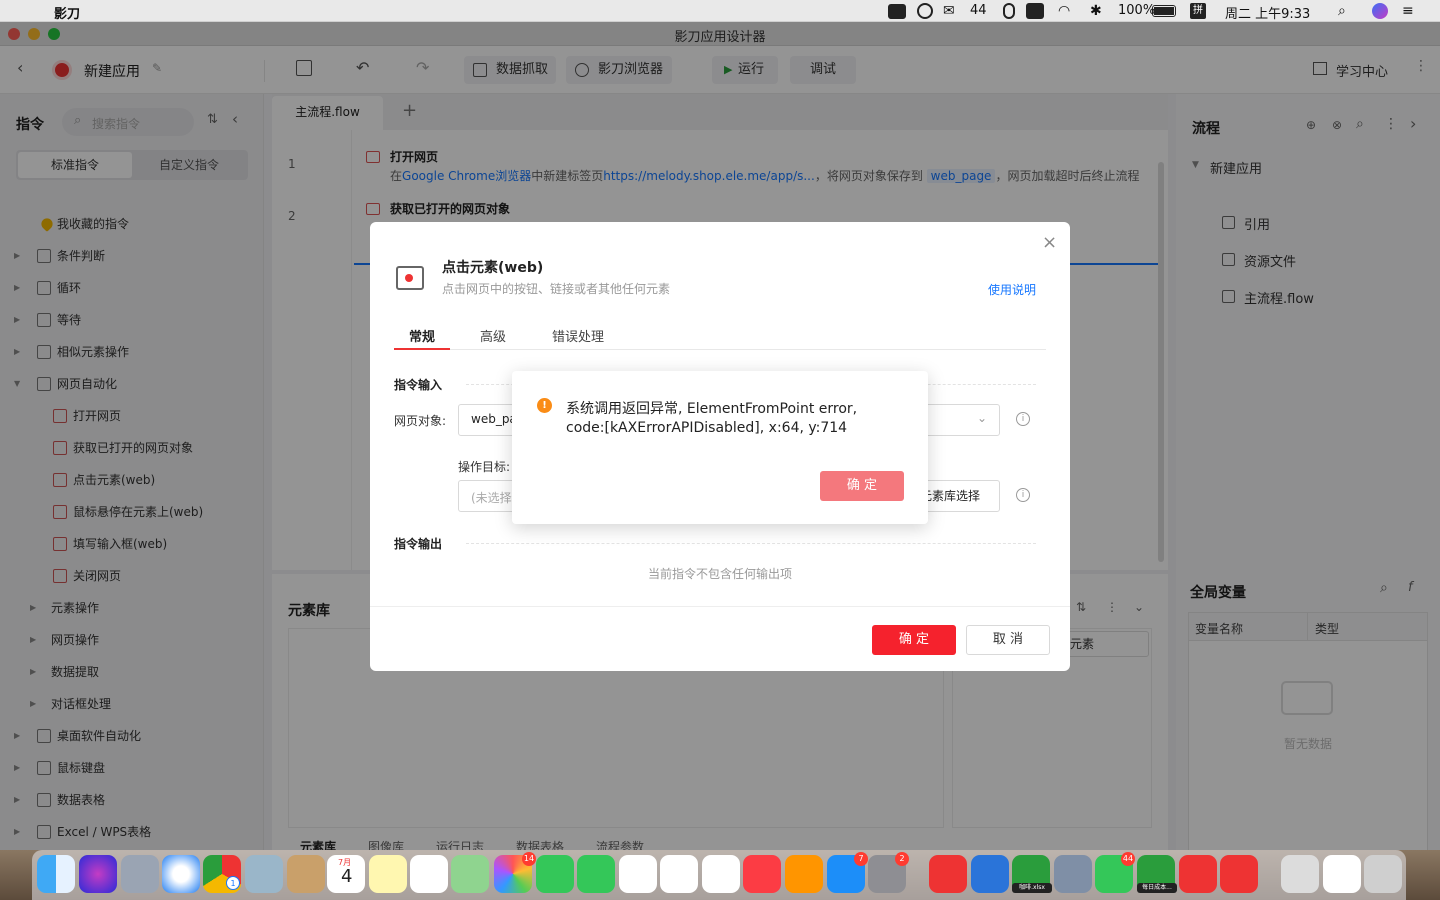 The image size is (1440, 900). I want to click on books-icon, so click(804, 874).